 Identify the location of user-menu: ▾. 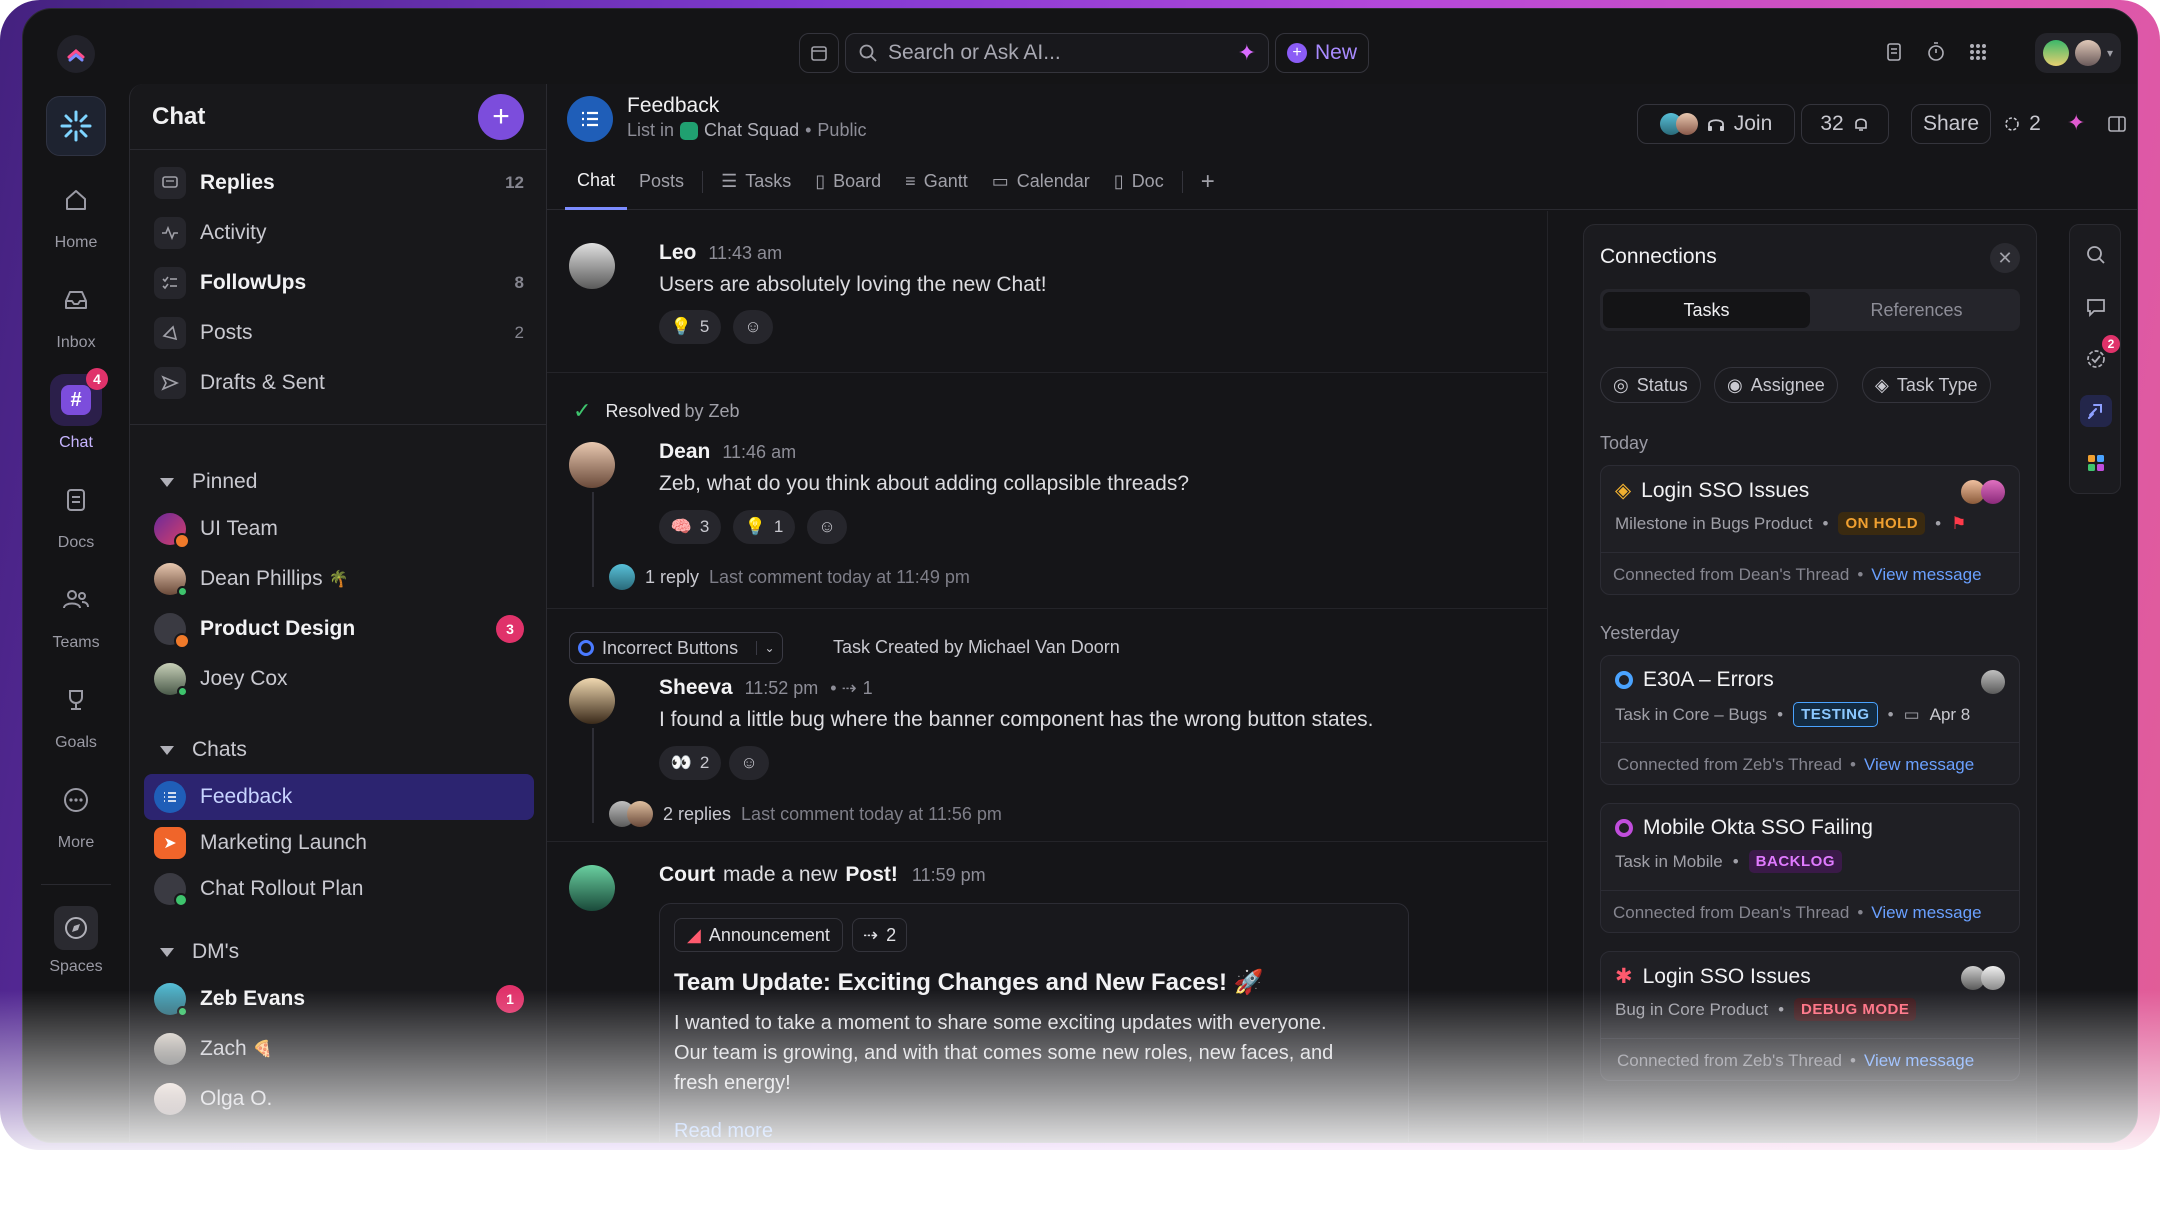
(2078, 53).